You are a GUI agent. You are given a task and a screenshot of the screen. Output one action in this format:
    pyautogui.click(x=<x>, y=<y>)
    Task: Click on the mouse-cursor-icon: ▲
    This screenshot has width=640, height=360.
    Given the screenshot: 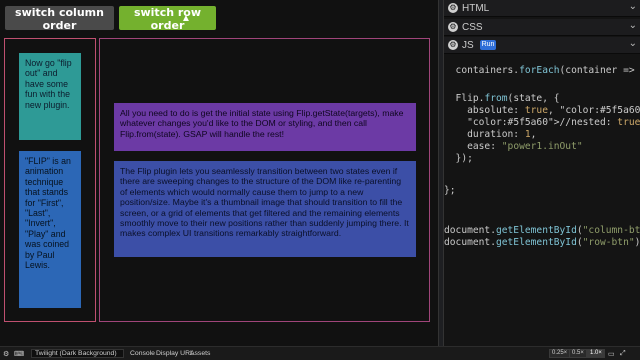 What is the action you would take?
    pyautogui.click(x=186, y=18)
    